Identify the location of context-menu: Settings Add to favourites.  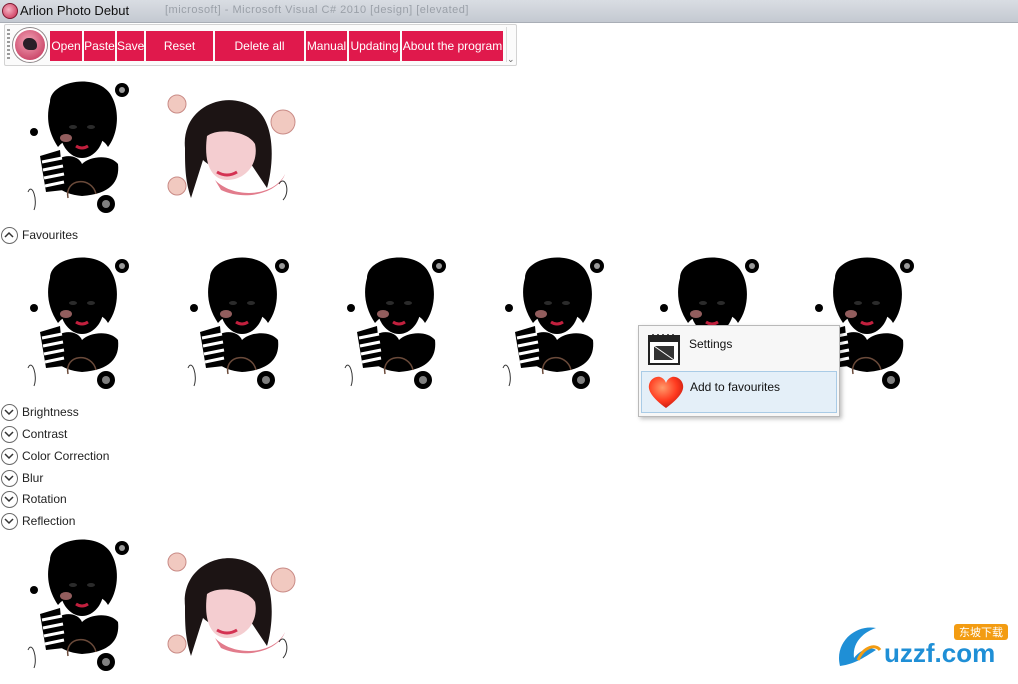
(739, 371).